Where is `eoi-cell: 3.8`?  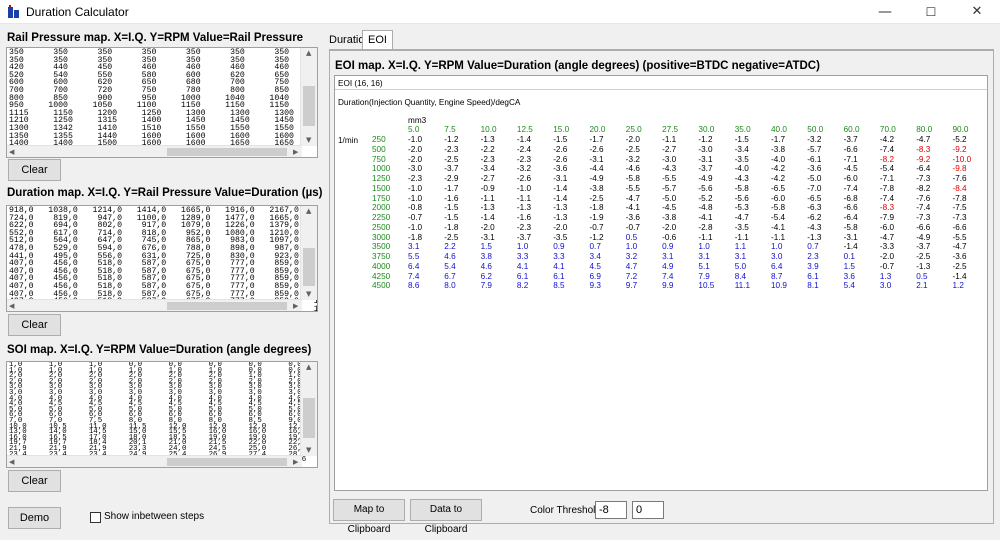 eoi-cell: 3.8 is located at coordinates (486, 256).